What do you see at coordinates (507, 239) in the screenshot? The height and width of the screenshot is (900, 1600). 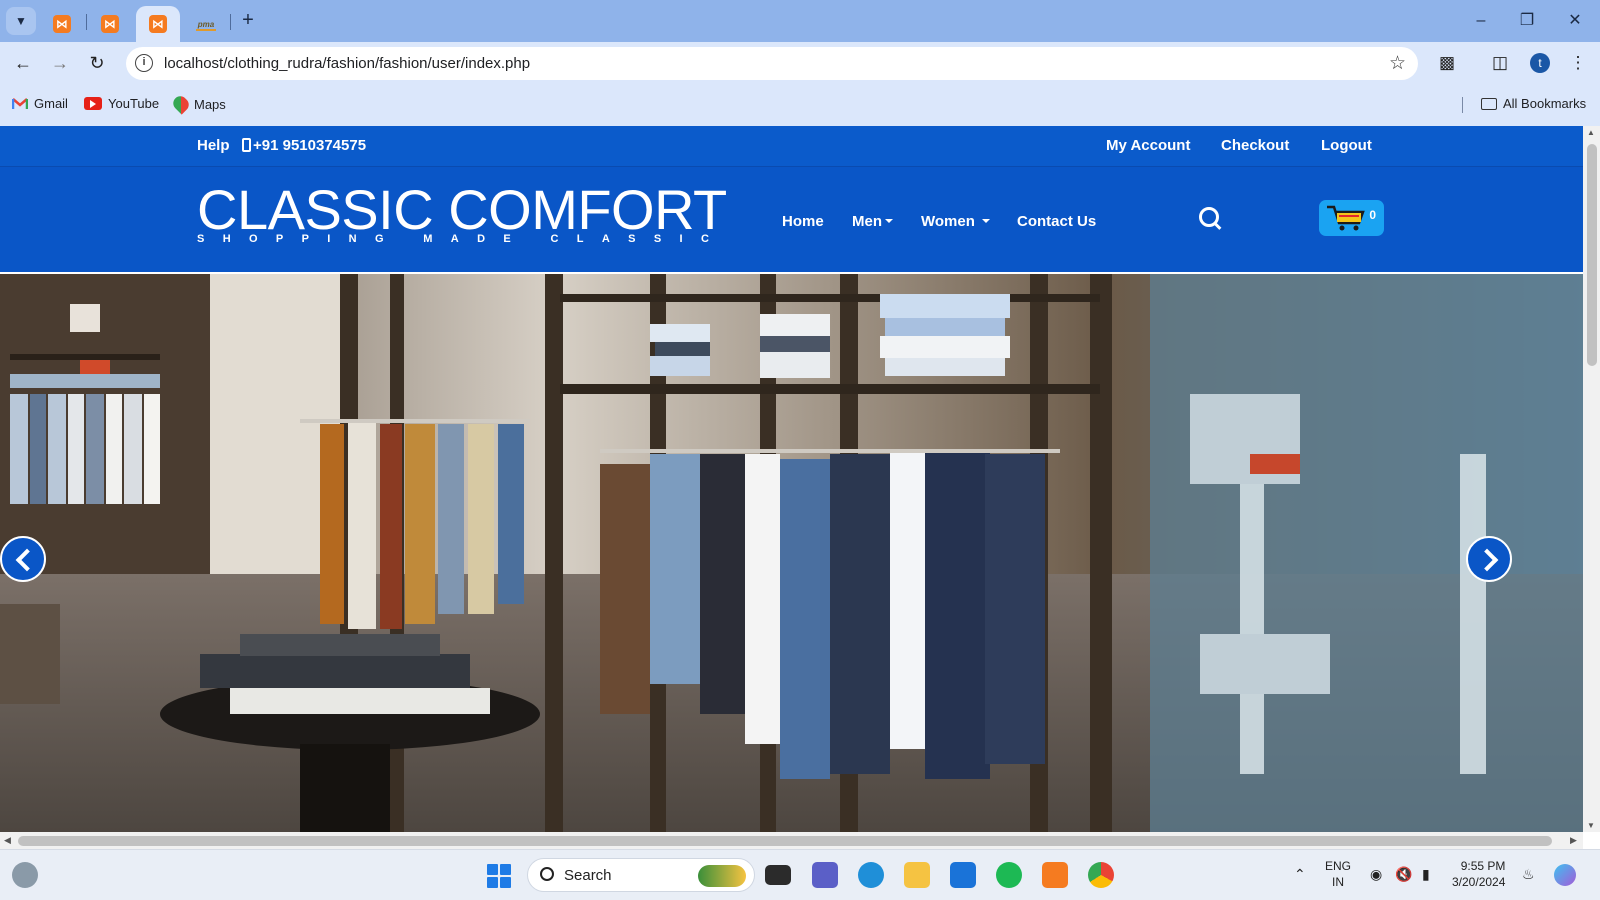 I see `tagline-letter: E` at bounding box center [507, 239].